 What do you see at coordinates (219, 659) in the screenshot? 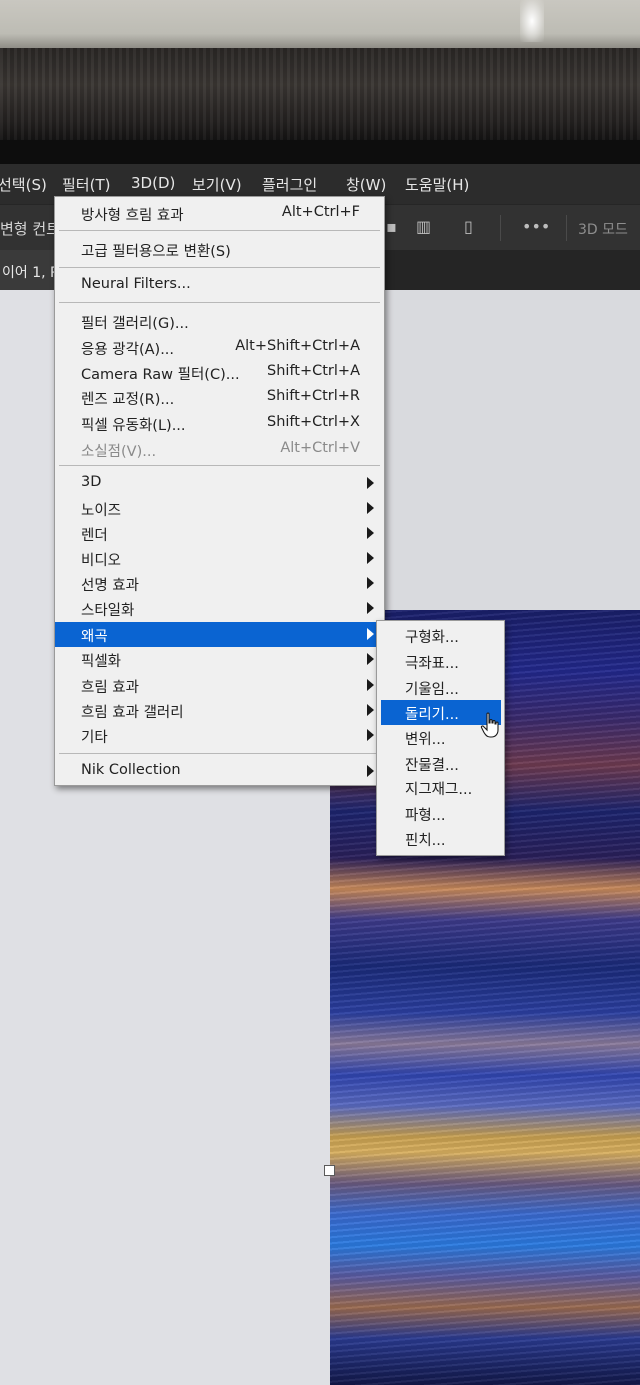
I see `menu-item-pixelate: 픽셀화` at bounding box center [219, 659].